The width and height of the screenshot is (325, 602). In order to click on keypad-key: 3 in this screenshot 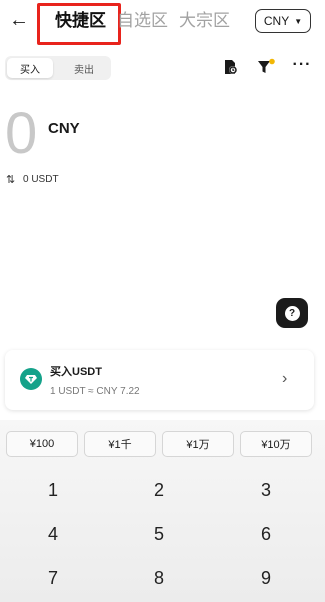, I will do `click(266, 490)`.